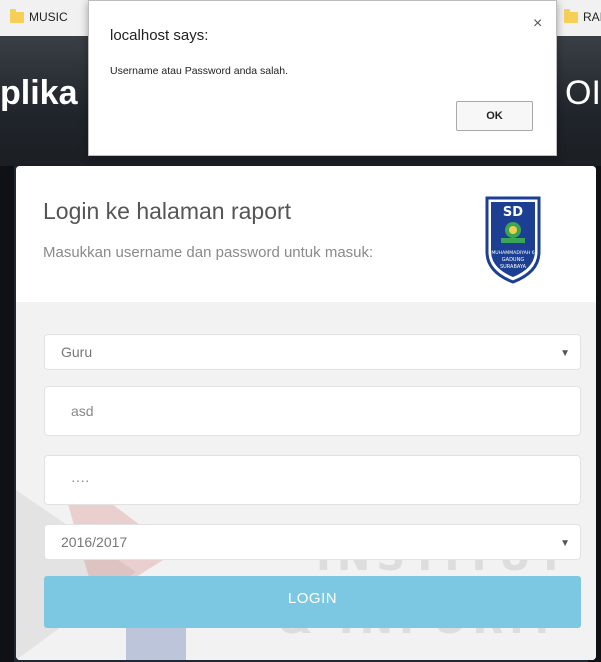  What do you see at coordinates (48, 17) in the screenshot?
I see `bookmark-label: MUSIC` at bounding box center [48, 17].